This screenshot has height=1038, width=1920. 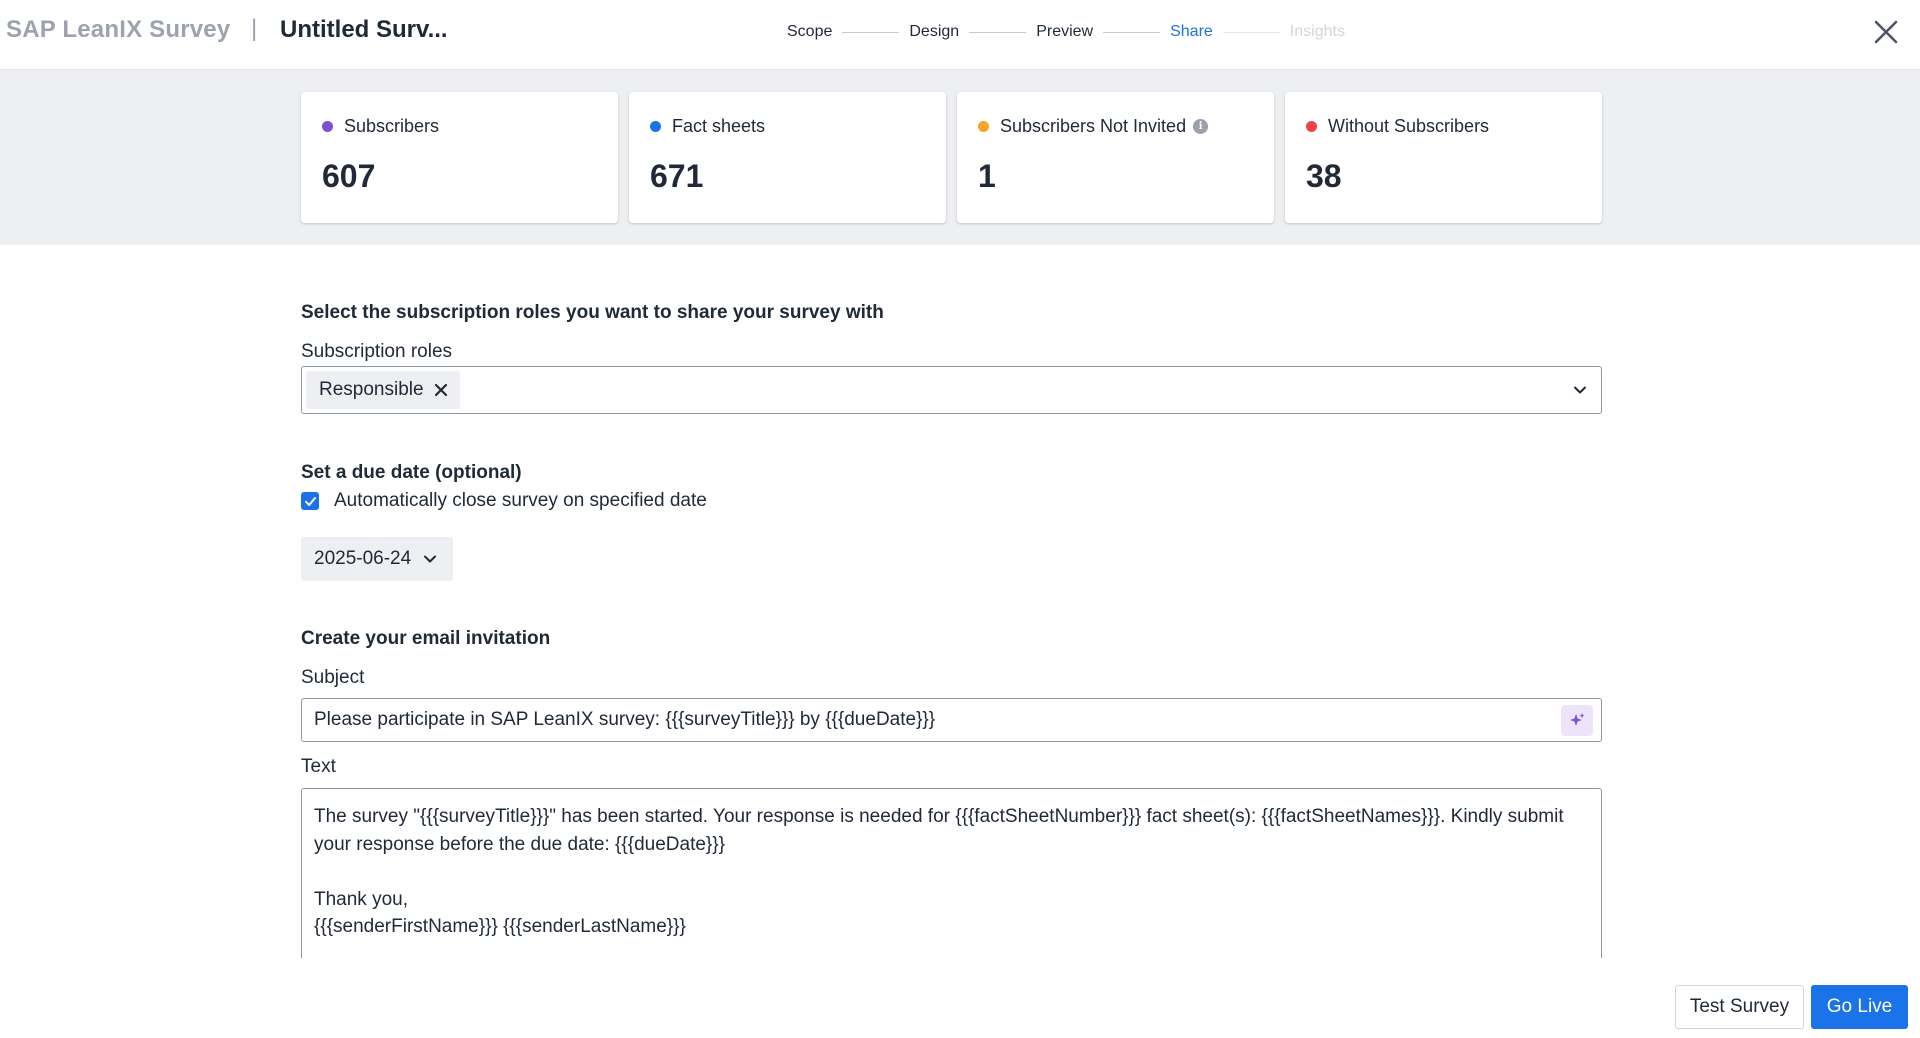 I want to click on sparkle-icon, so click(x=1577, y=719).